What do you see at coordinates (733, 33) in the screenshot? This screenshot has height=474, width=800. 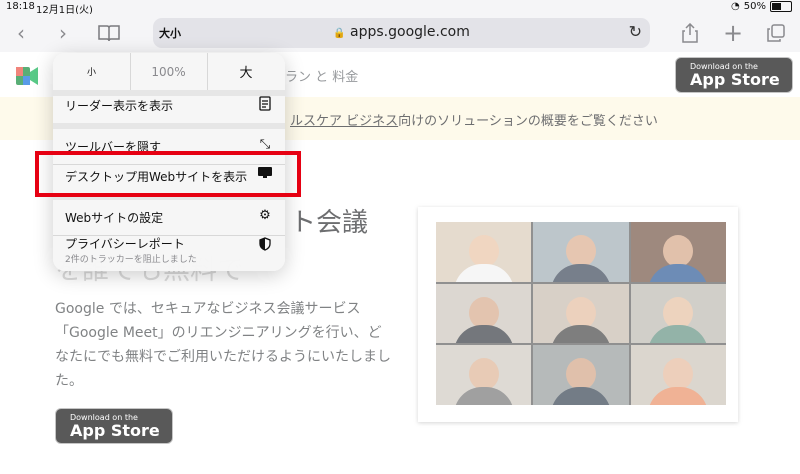 I see `plus-icon: +` at bounding box center [733, 33].